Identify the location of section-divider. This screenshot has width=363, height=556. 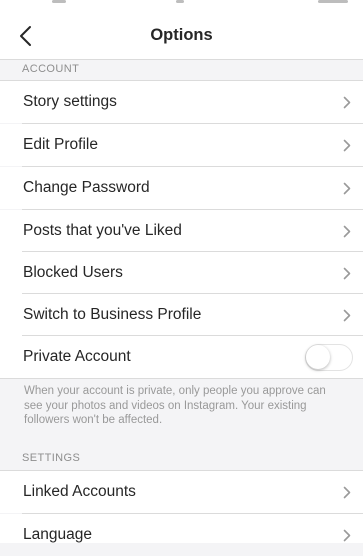
(181, 378).